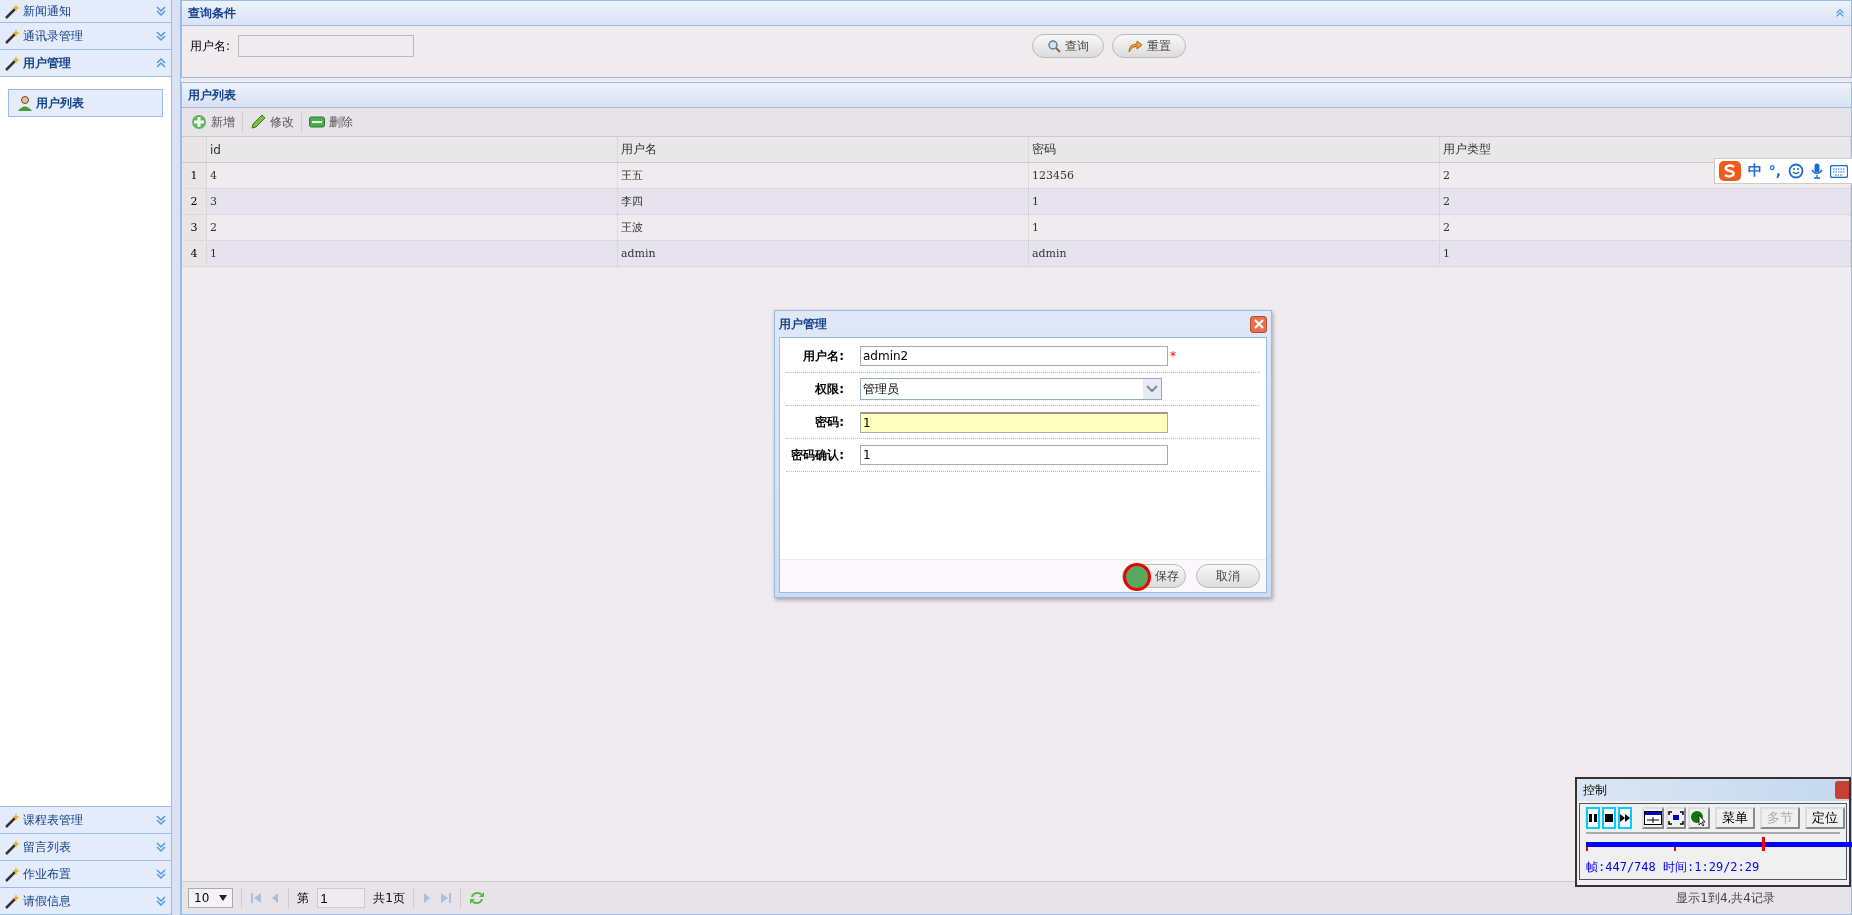  Describe the element at coordinates (389, 898) in the screenshot. I see `page-total: 共1页` at that location.